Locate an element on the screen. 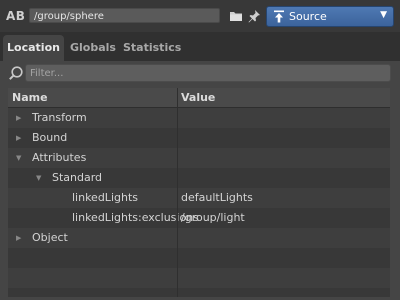 This screenshot has height=300, width=400. folder-icon is located at coordinates (236, 16).